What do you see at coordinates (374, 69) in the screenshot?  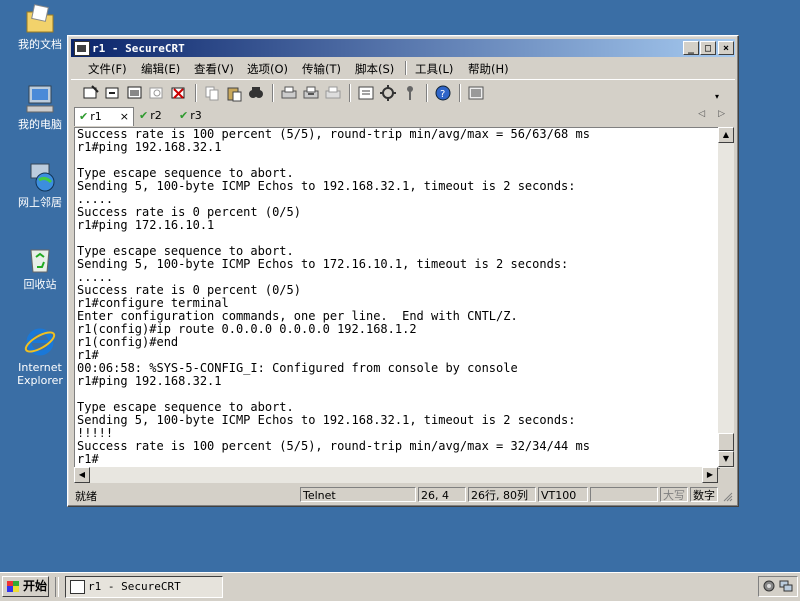 I see `menu-script: 脚本(S)` at bounding box center [374, 69].